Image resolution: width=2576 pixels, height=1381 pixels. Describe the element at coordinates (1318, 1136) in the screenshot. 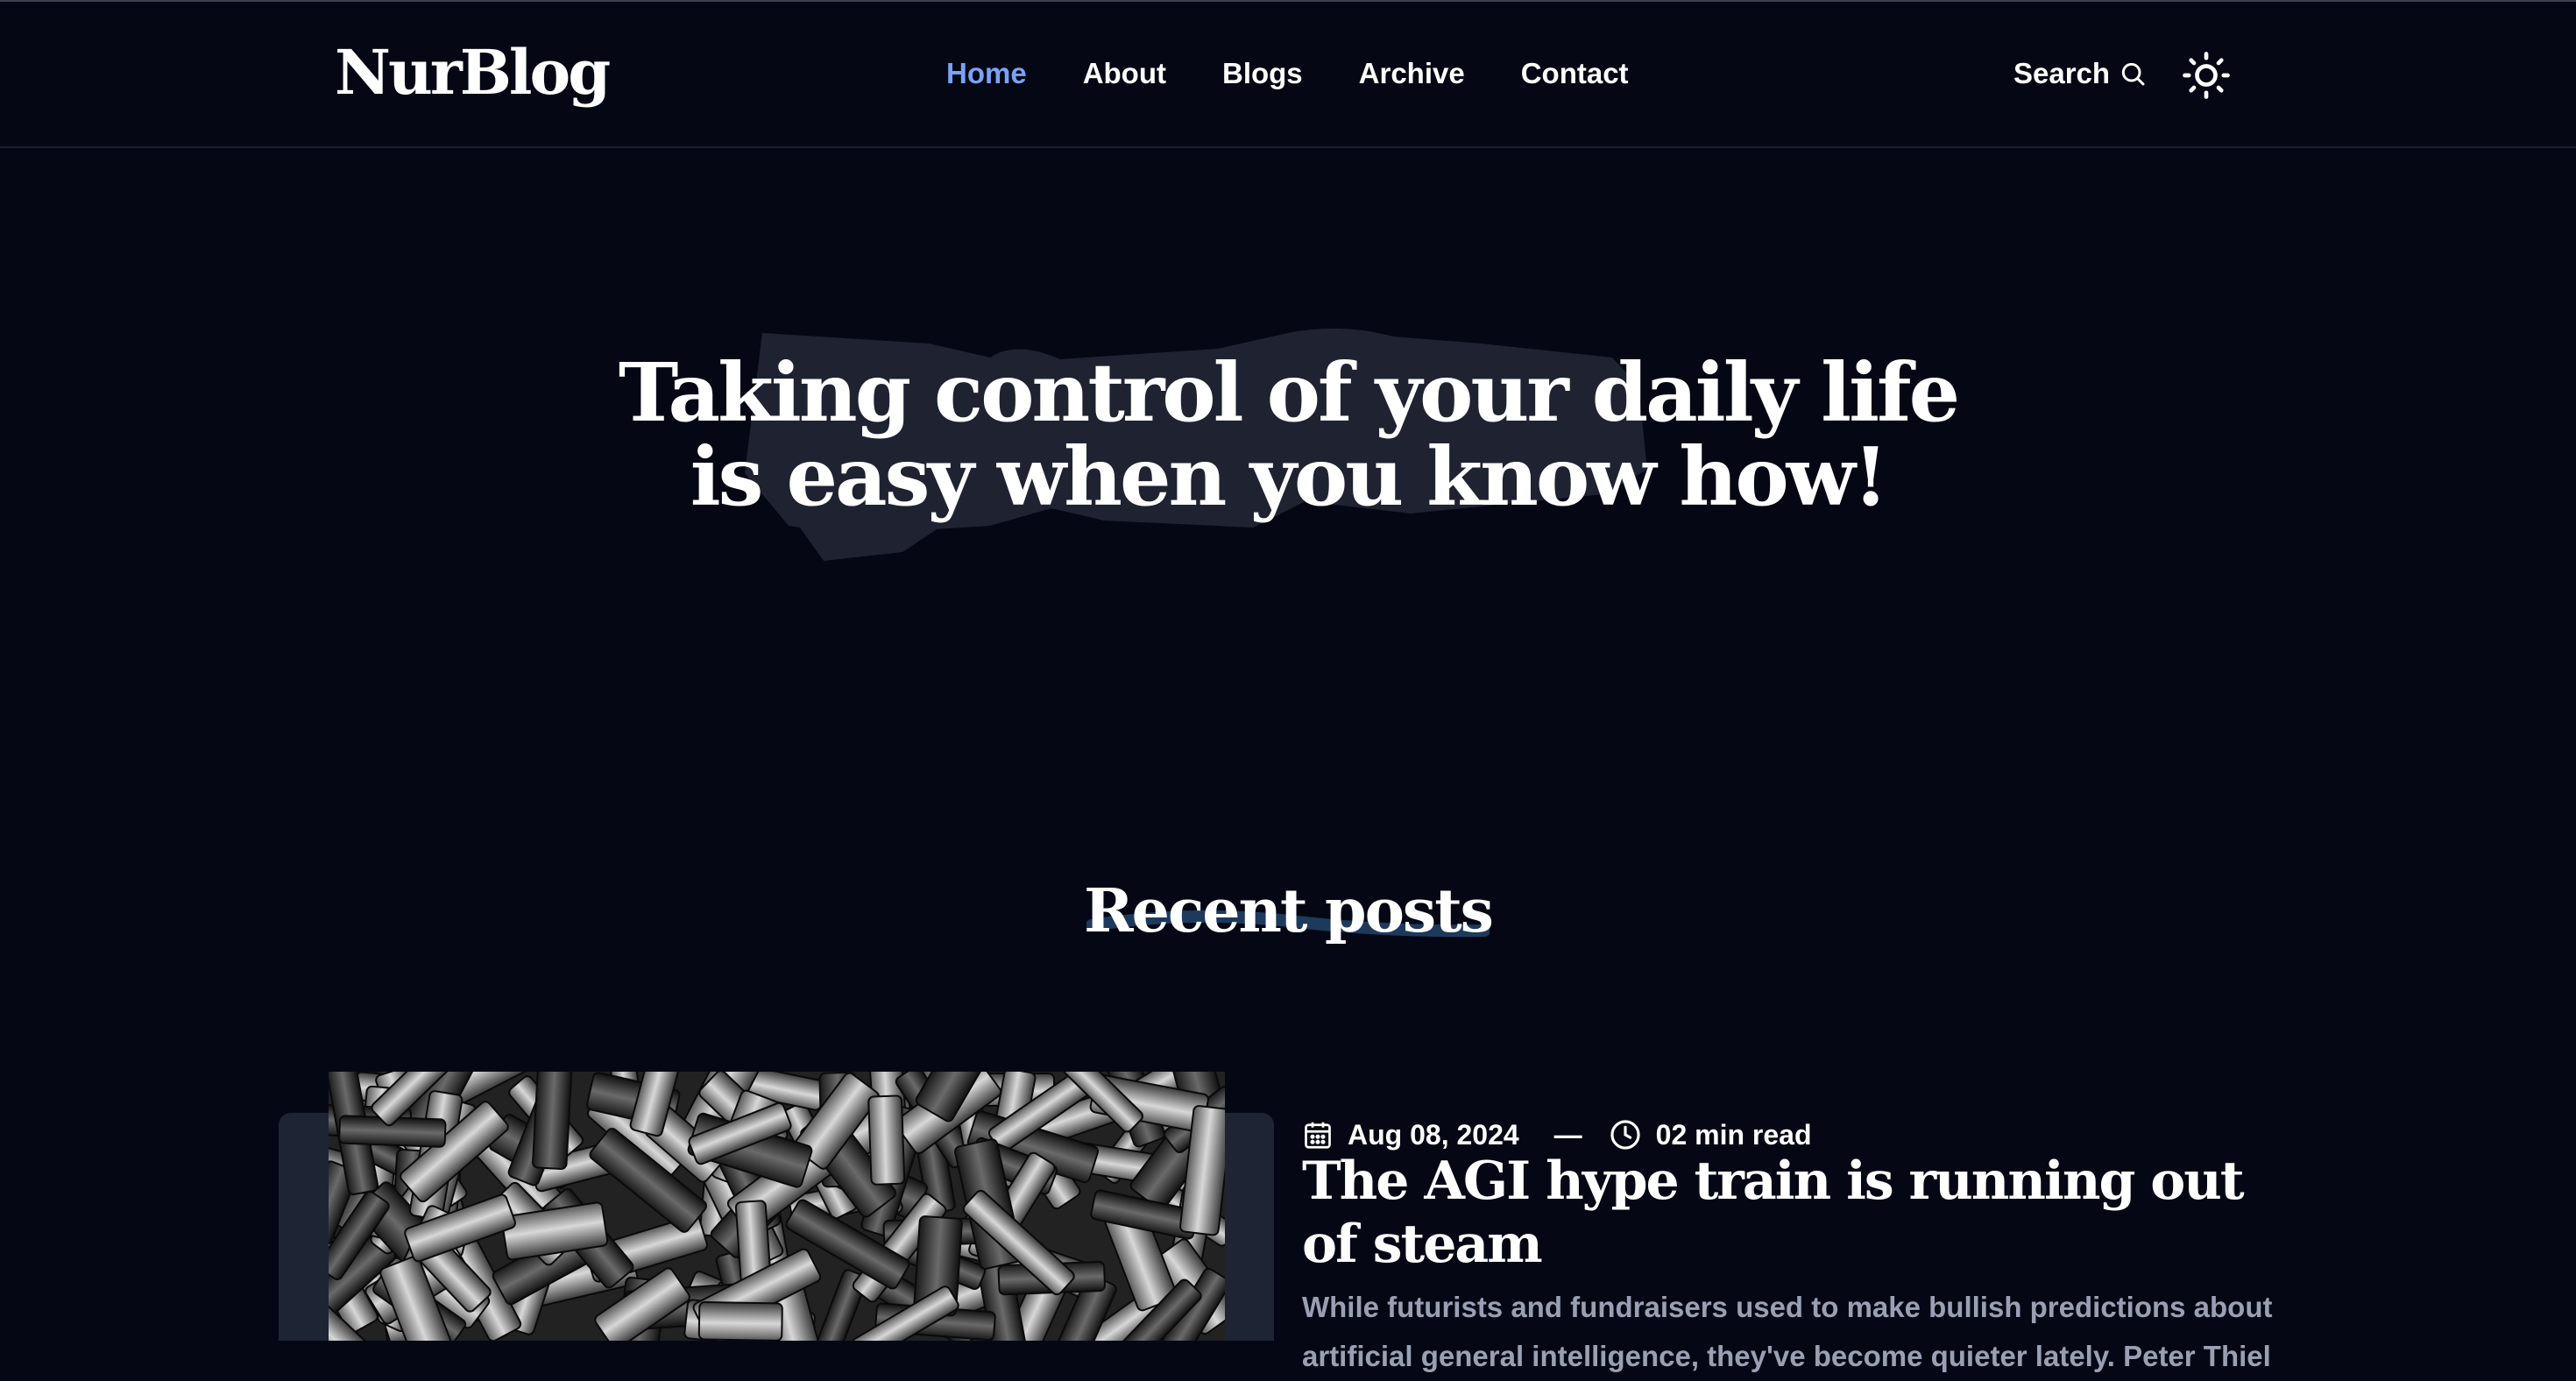

I see `calendar-icon` at that location.